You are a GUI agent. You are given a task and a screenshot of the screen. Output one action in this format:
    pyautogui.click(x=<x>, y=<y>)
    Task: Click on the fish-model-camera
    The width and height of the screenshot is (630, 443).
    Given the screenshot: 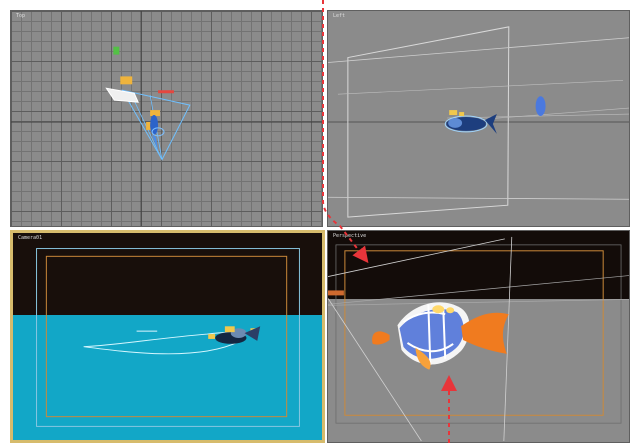 What is the action you would take?
    pyautogui.click(x=234, y=335)
    